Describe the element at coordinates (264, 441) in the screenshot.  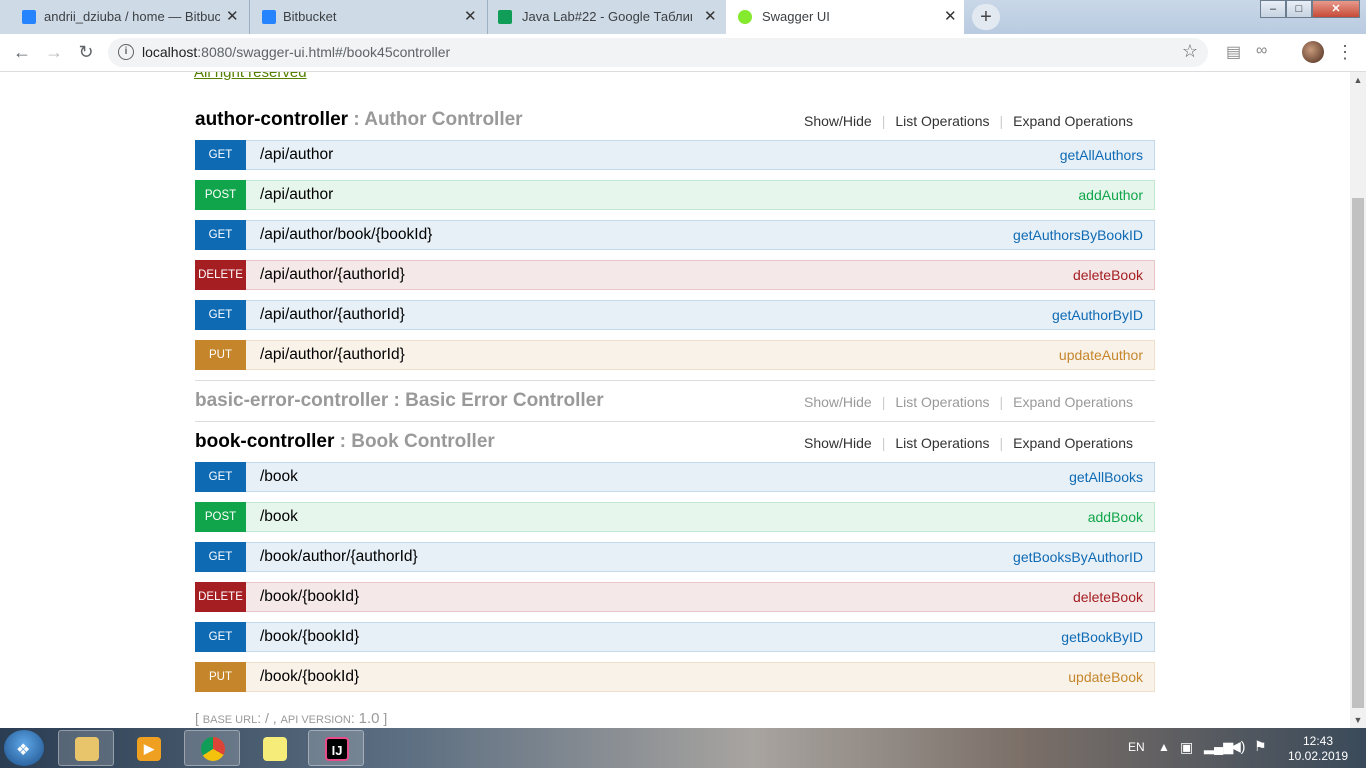
I see `controller-name: book-controller` at that location.